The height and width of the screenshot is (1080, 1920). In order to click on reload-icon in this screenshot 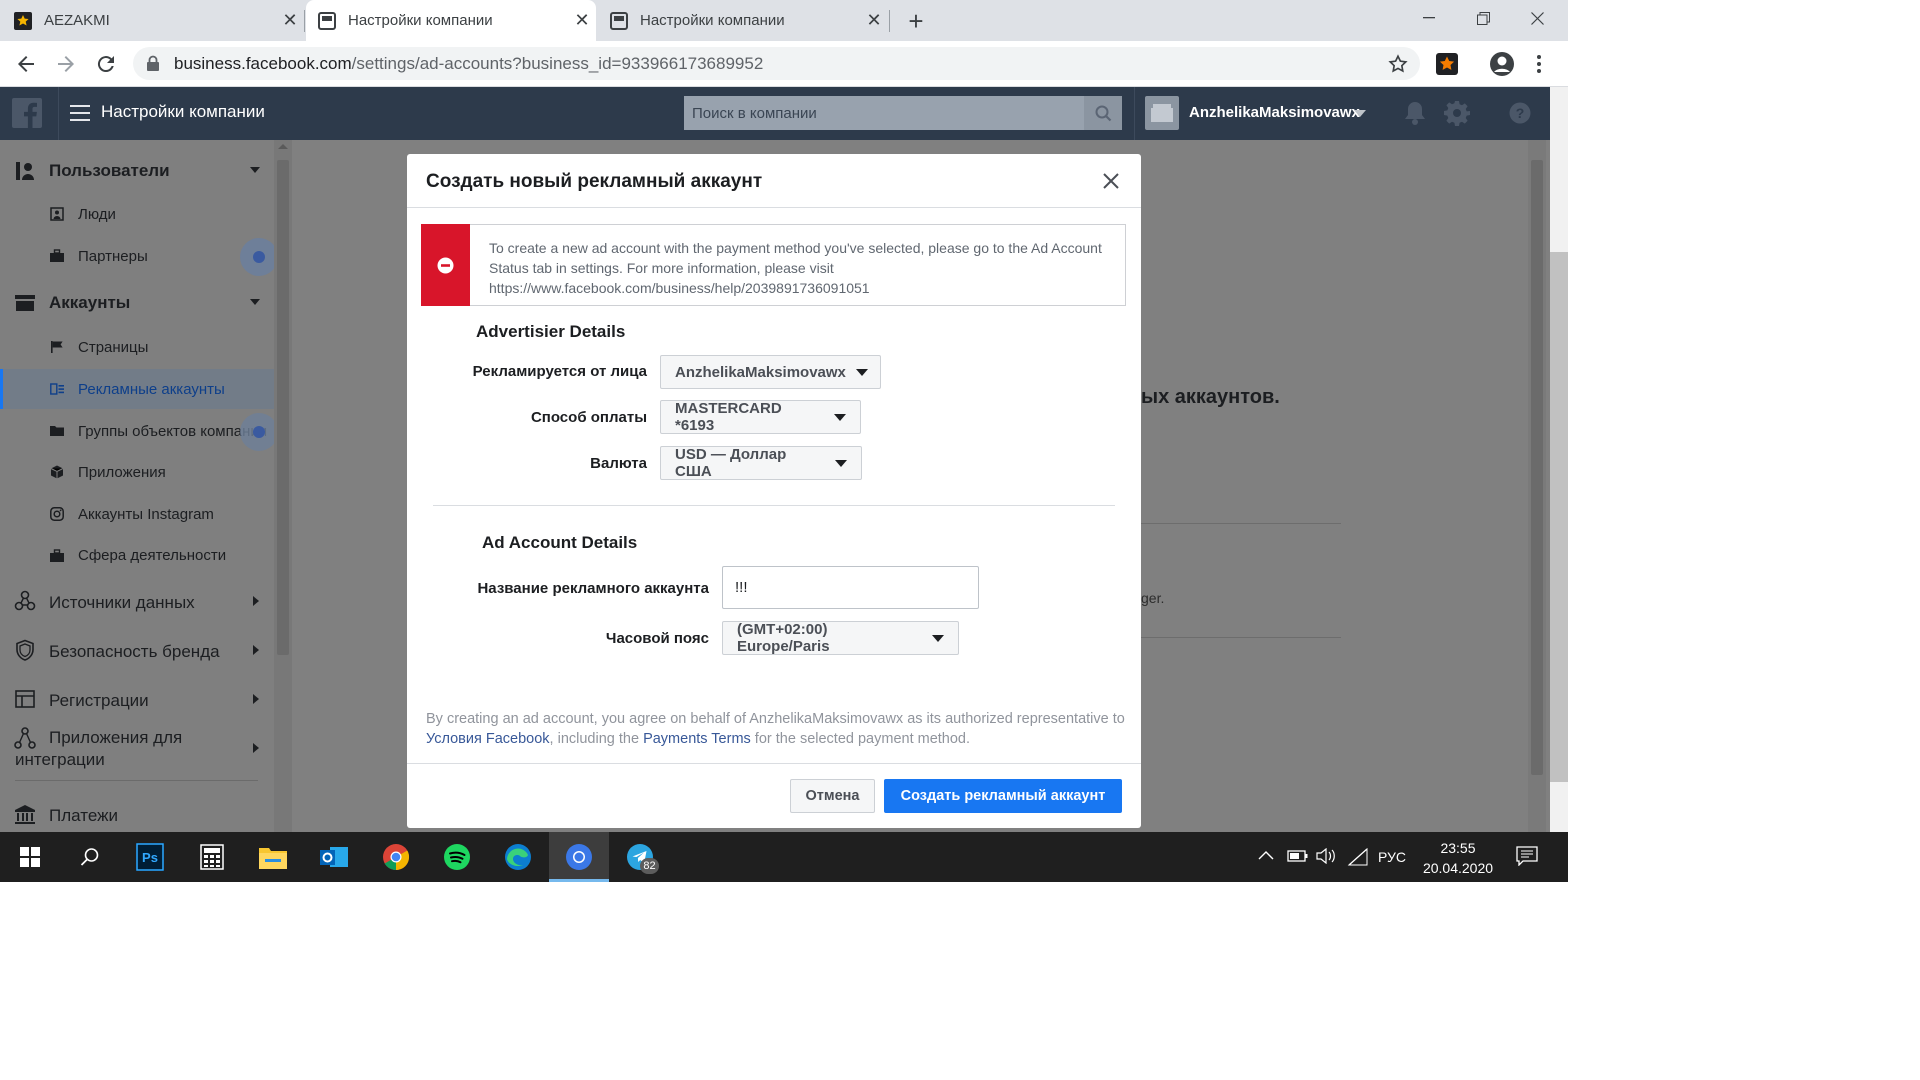, I will do `click(107, 64)`.